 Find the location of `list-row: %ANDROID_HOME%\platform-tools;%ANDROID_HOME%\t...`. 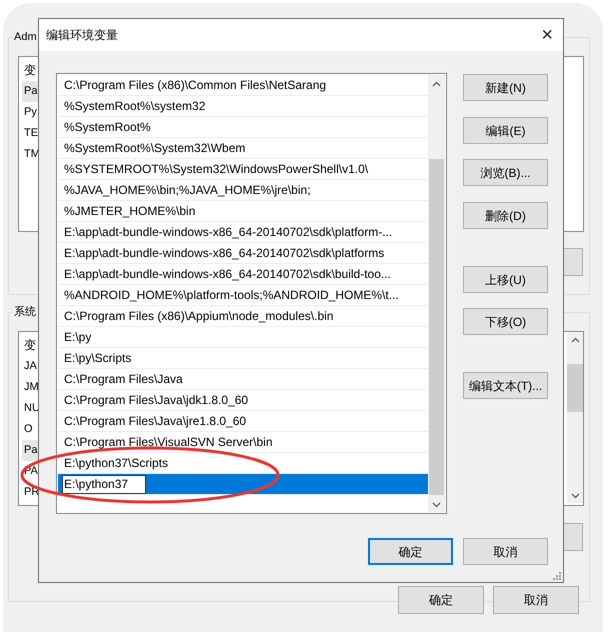

list-row: %ANDROID_HOME%\platform-tools;%ANDROID_HOME%\t... is located at coordinates (243, 295).